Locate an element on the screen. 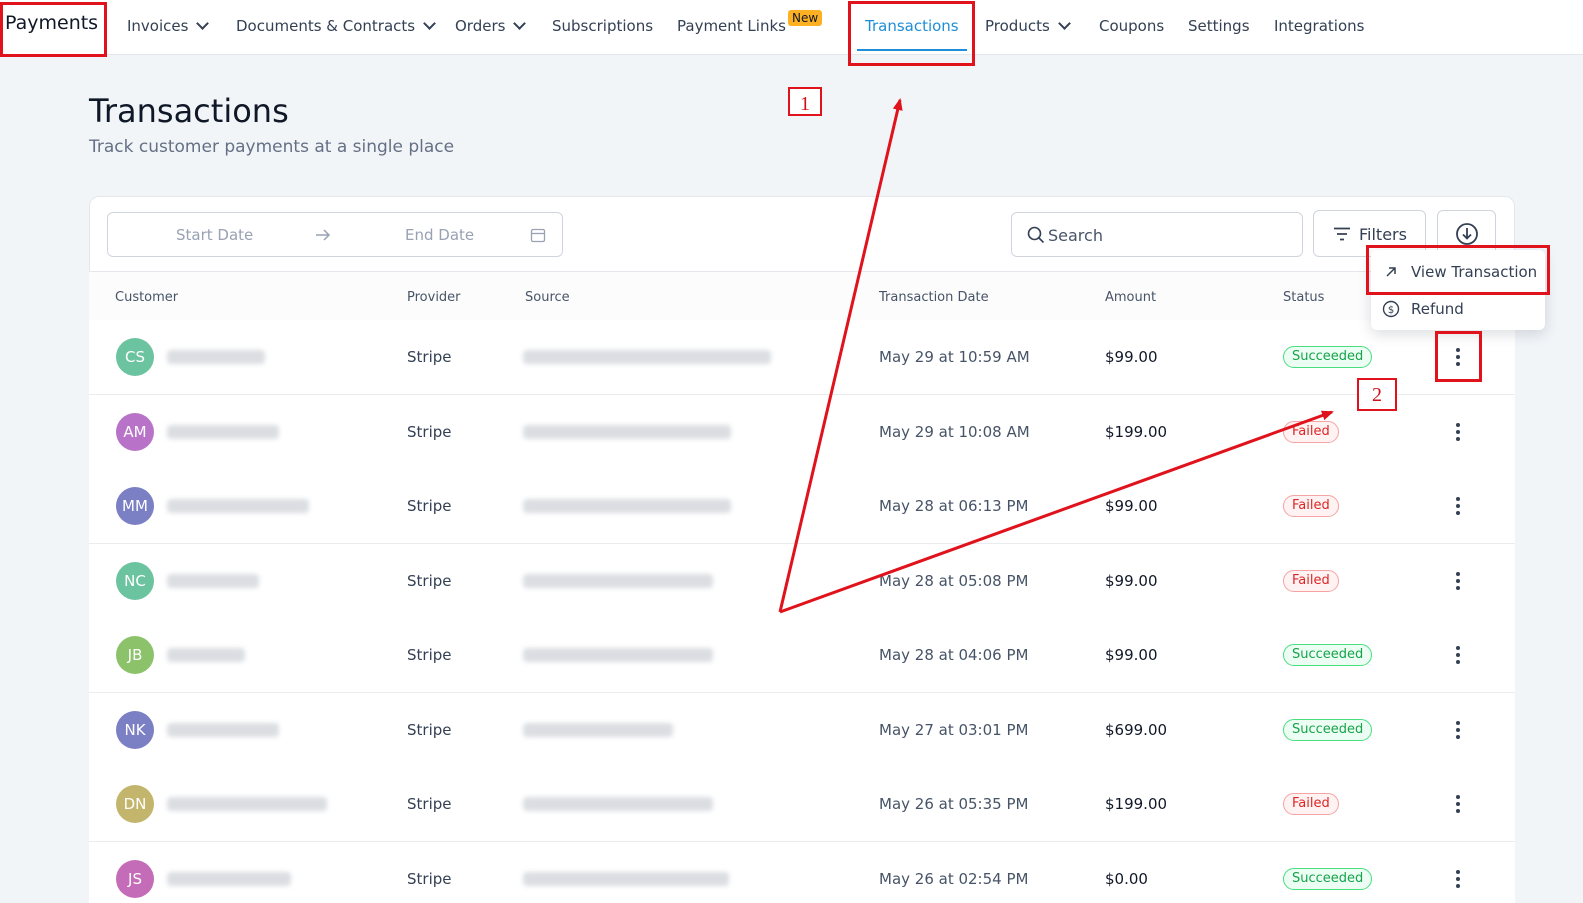 The width and height of the screenshot is (1583, 903). column-transaction-date: Transaction Date is located at coordinates (934, 297).